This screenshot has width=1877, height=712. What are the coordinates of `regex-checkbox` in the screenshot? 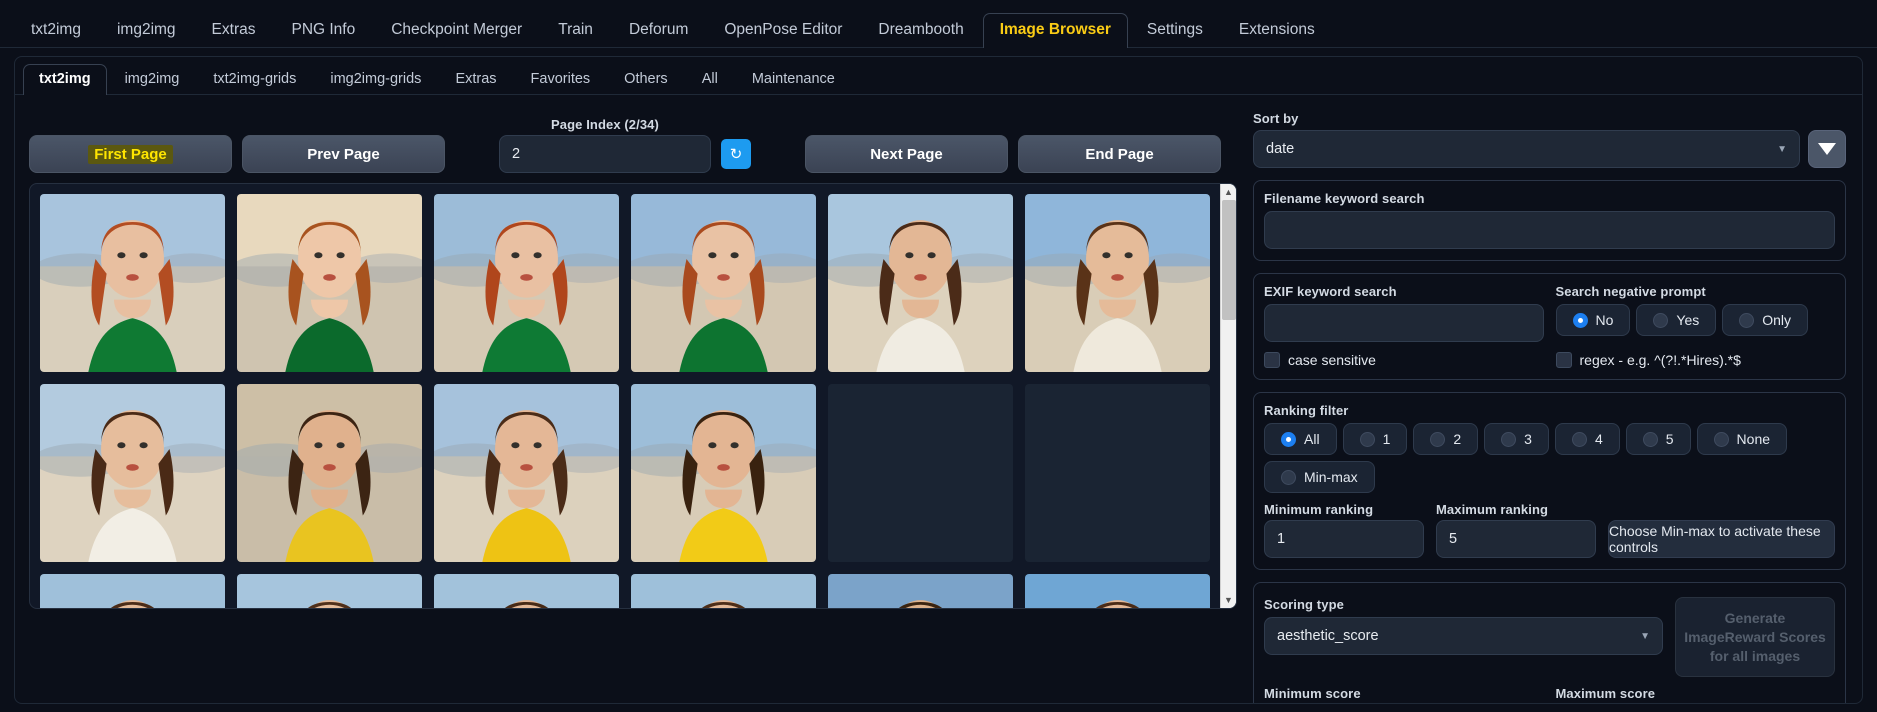 It's located at (1563, 360).